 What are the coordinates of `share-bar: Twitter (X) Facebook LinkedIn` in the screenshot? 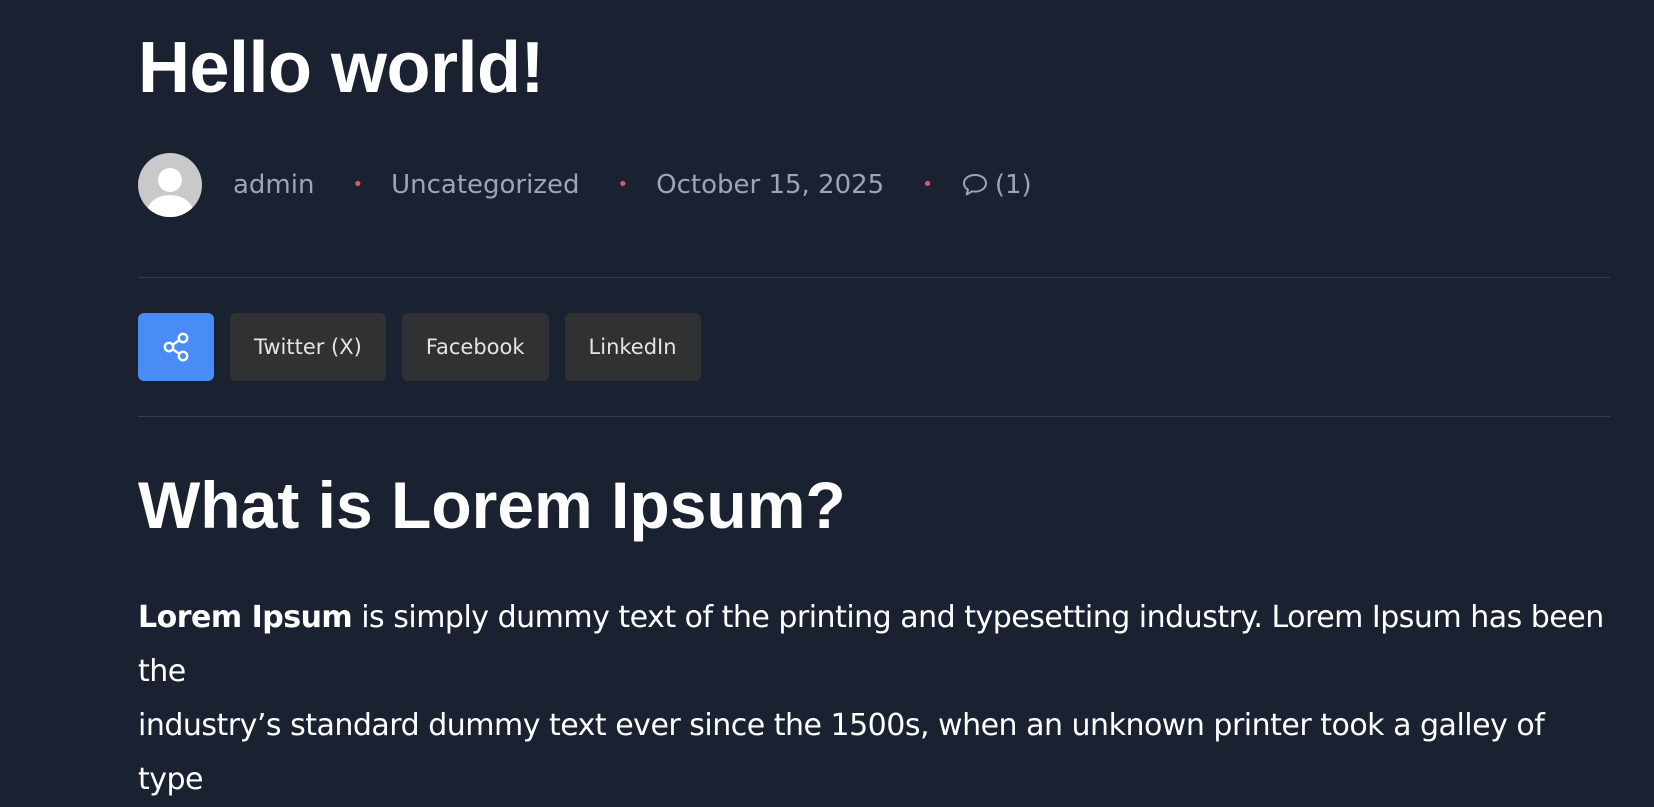 It's located at (419, 347).